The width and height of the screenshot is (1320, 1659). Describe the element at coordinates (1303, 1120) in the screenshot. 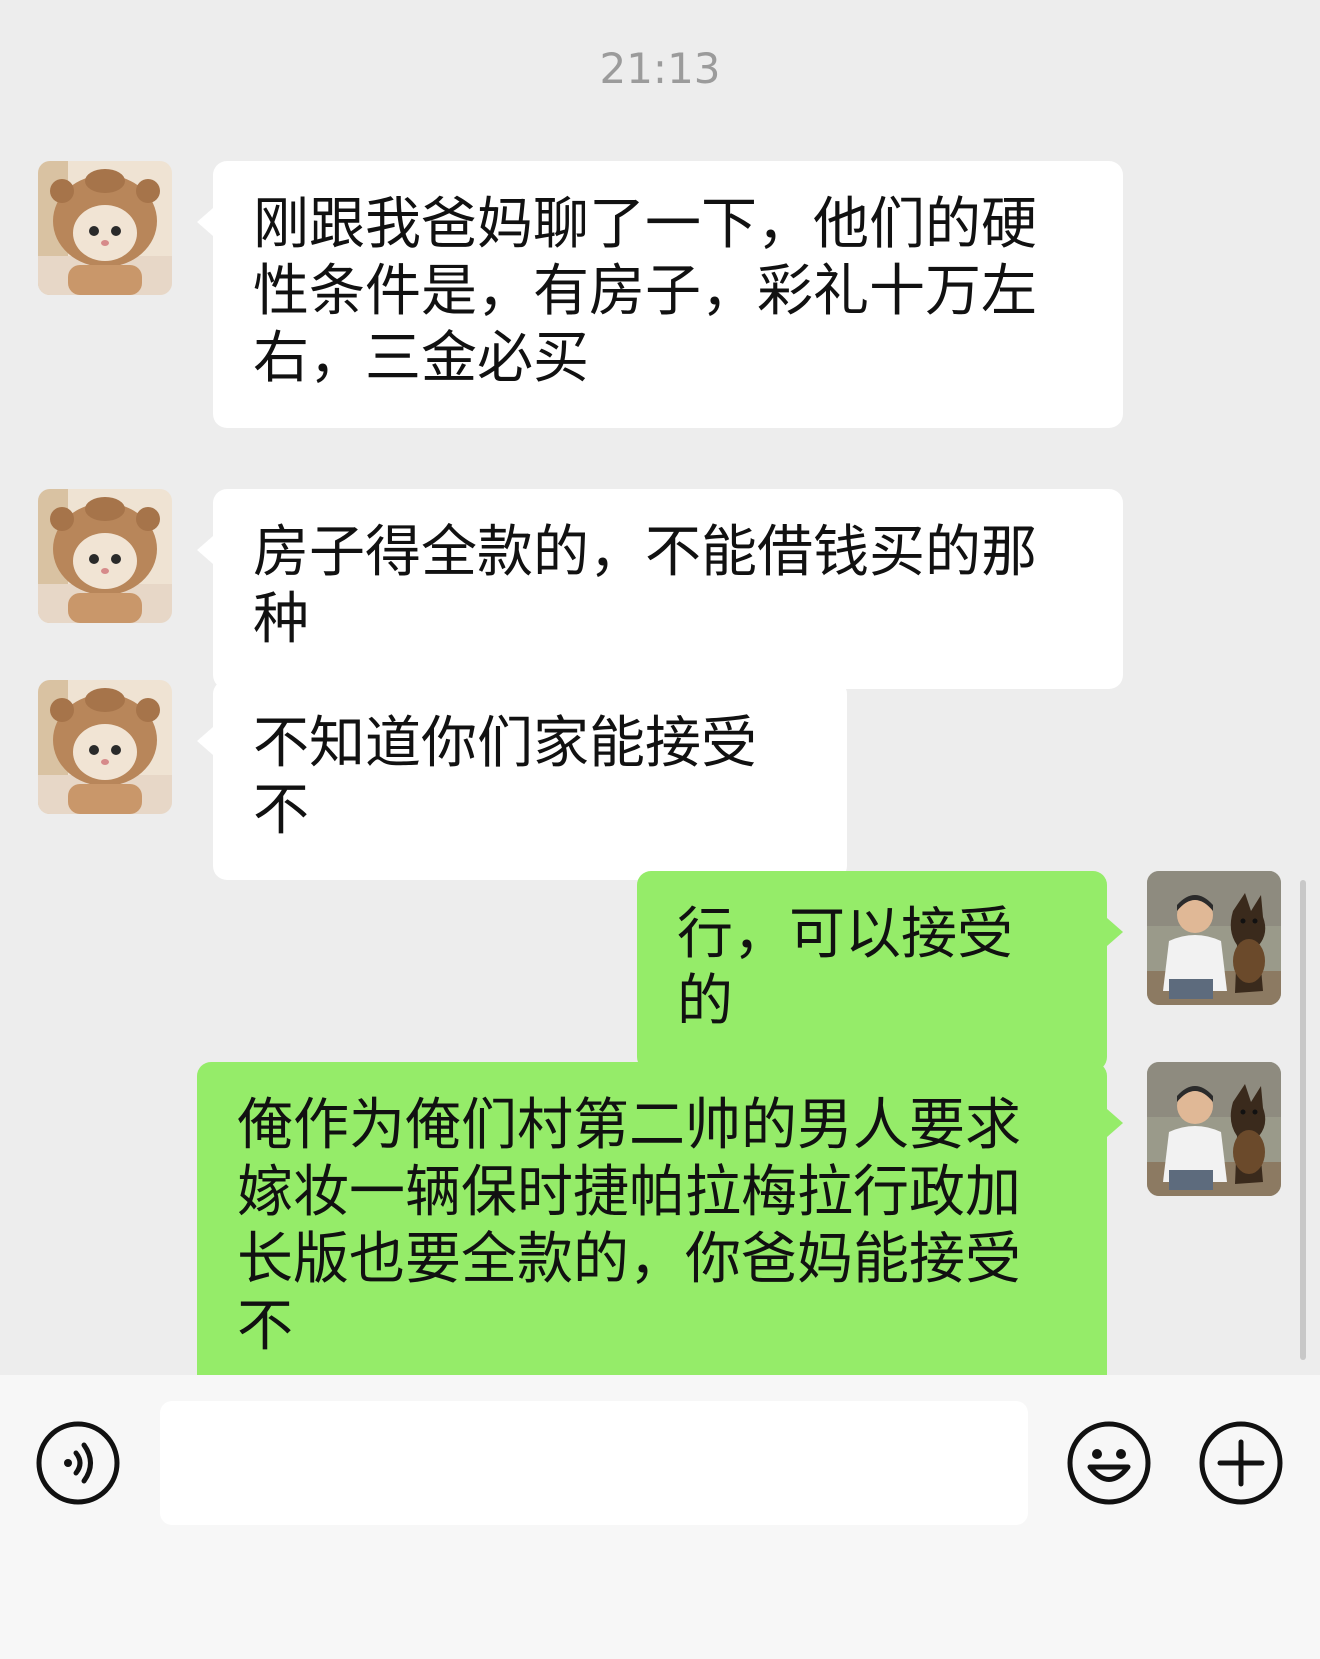

I see `chat-scrollbar` at that location.